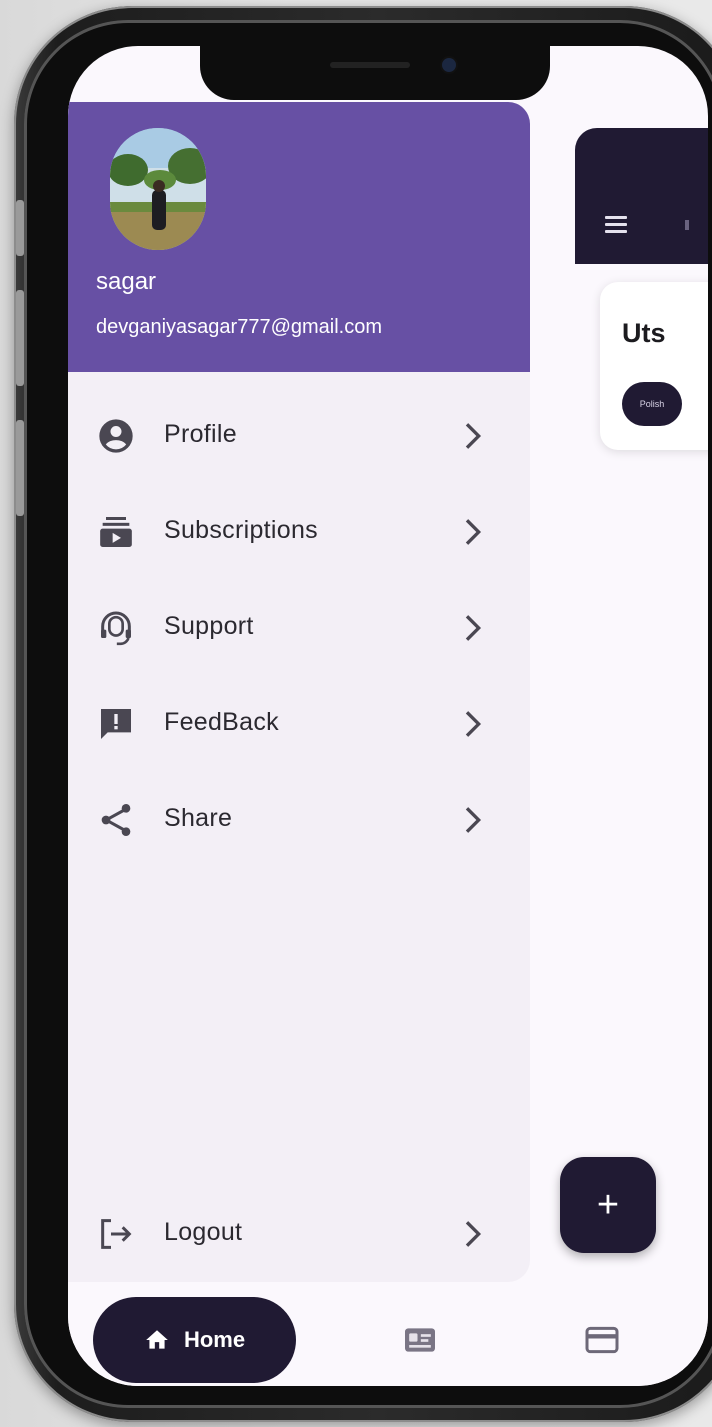  I want to click on user-email: devganiyasagar777@gmail.com, so click(239, 327).